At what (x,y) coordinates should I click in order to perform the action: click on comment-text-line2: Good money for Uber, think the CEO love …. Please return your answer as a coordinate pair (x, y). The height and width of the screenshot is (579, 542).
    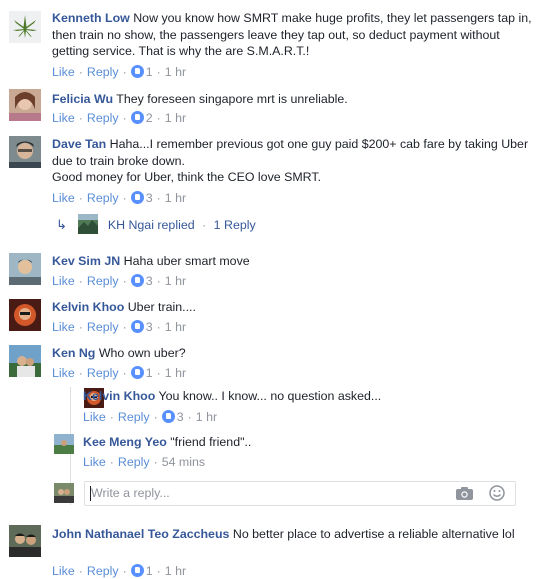
    Looking at the image, I should click on (187, 177).